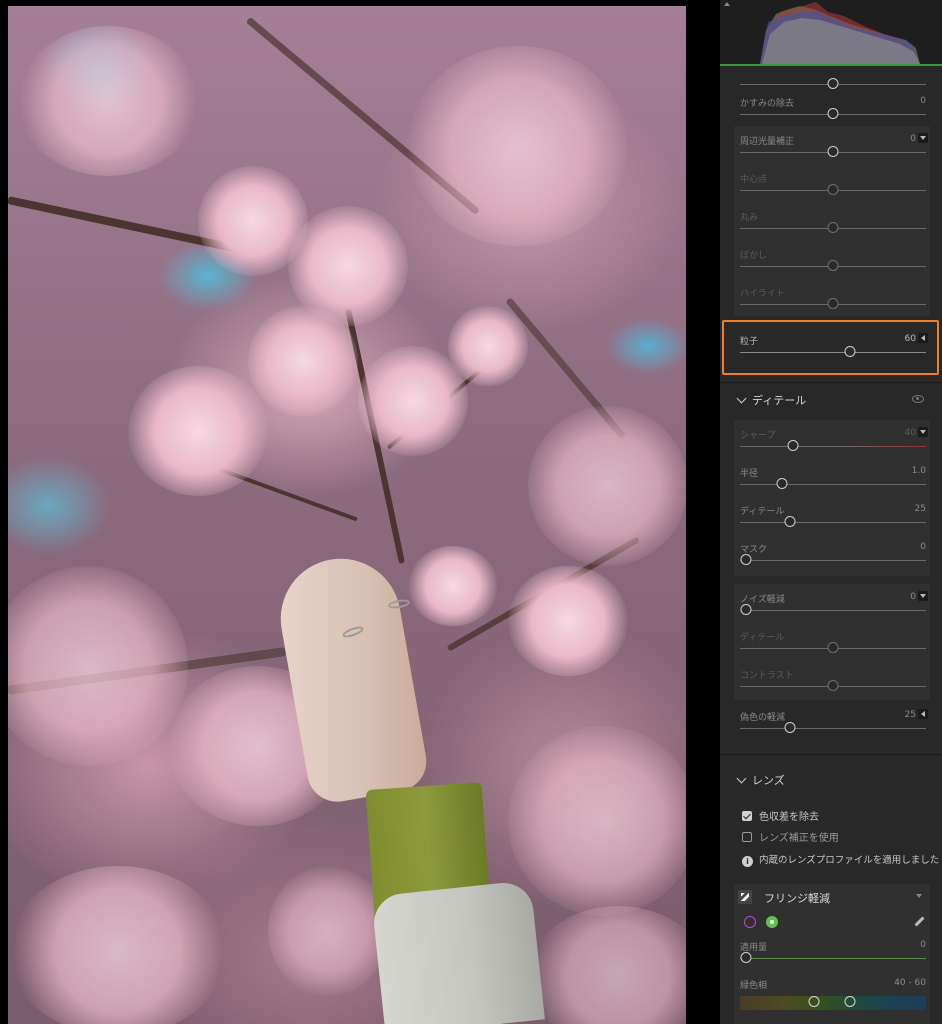 The image size is (942, 1024). I want to click on use-profile-label: レンズ補正を使用, so click(799, 838).